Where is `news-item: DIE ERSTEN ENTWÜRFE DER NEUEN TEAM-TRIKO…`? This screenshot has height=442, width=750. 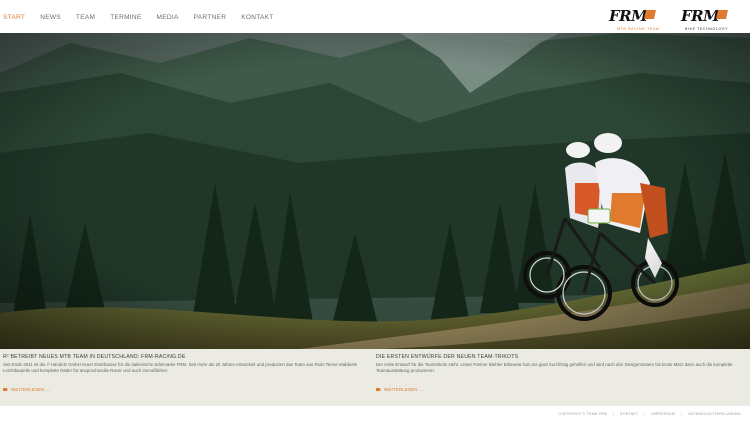 news-item: DIE ERSTEN ENTWÜRFE DER NEUEN TEAM-TRIKO… is located at coordinates (559, 364).